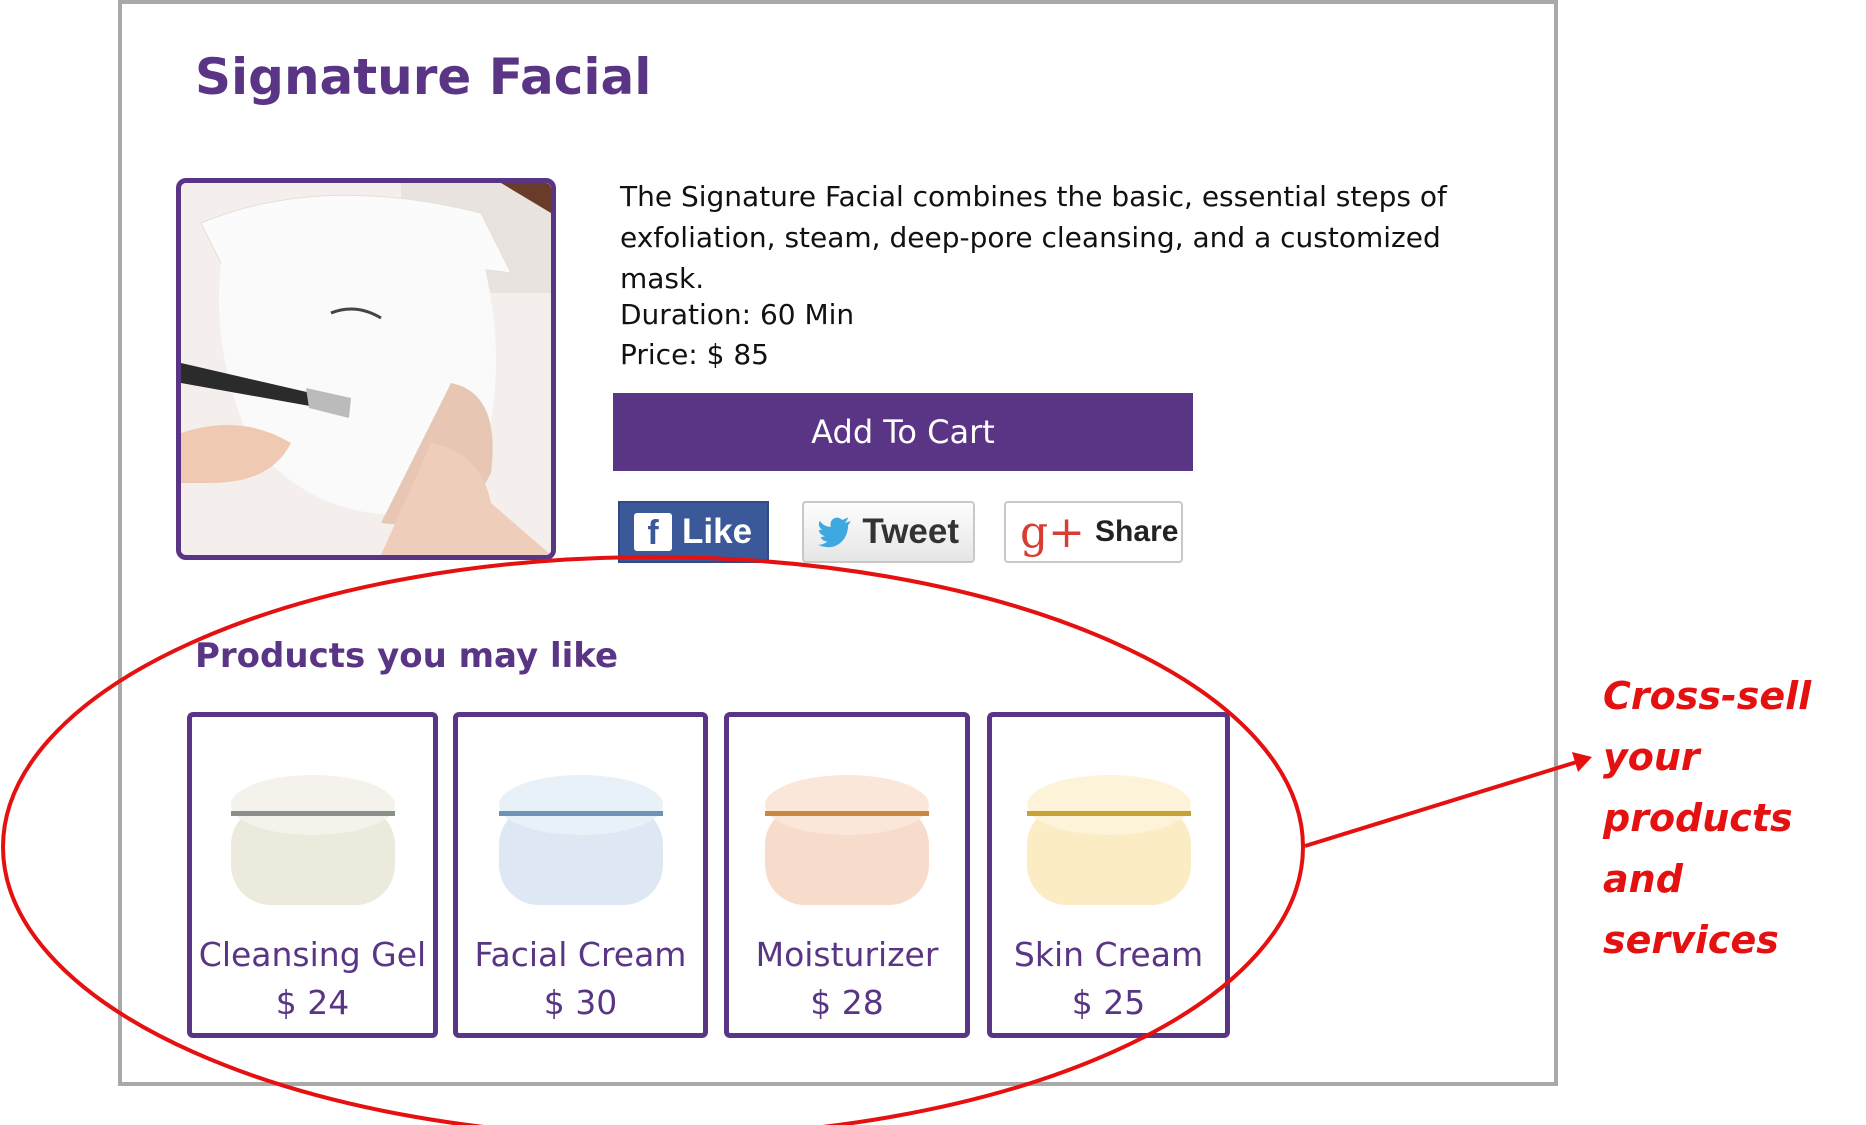 The image size is (1866, 1125). What do you see at coordinates (407, 656) in the screenshot?
I see `related-products-title: Products you may like` at bounding box center [407, 656].